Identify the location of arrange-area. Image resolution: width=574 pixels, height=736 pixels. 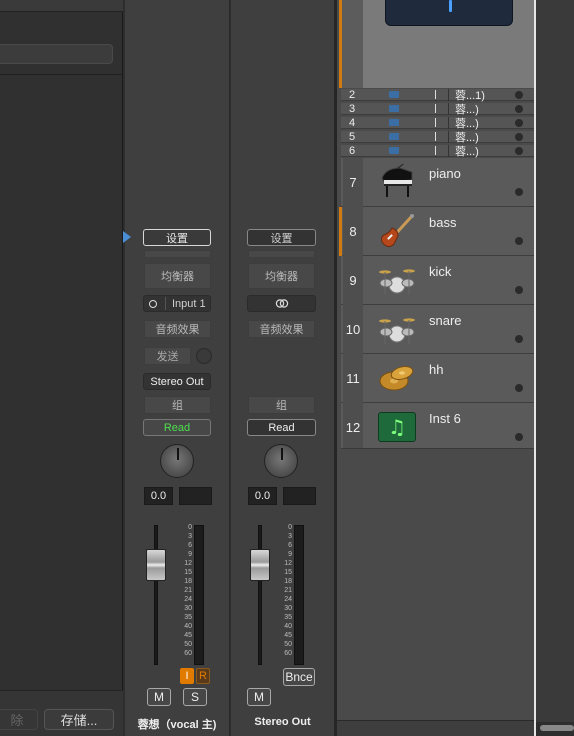
(555, 368).